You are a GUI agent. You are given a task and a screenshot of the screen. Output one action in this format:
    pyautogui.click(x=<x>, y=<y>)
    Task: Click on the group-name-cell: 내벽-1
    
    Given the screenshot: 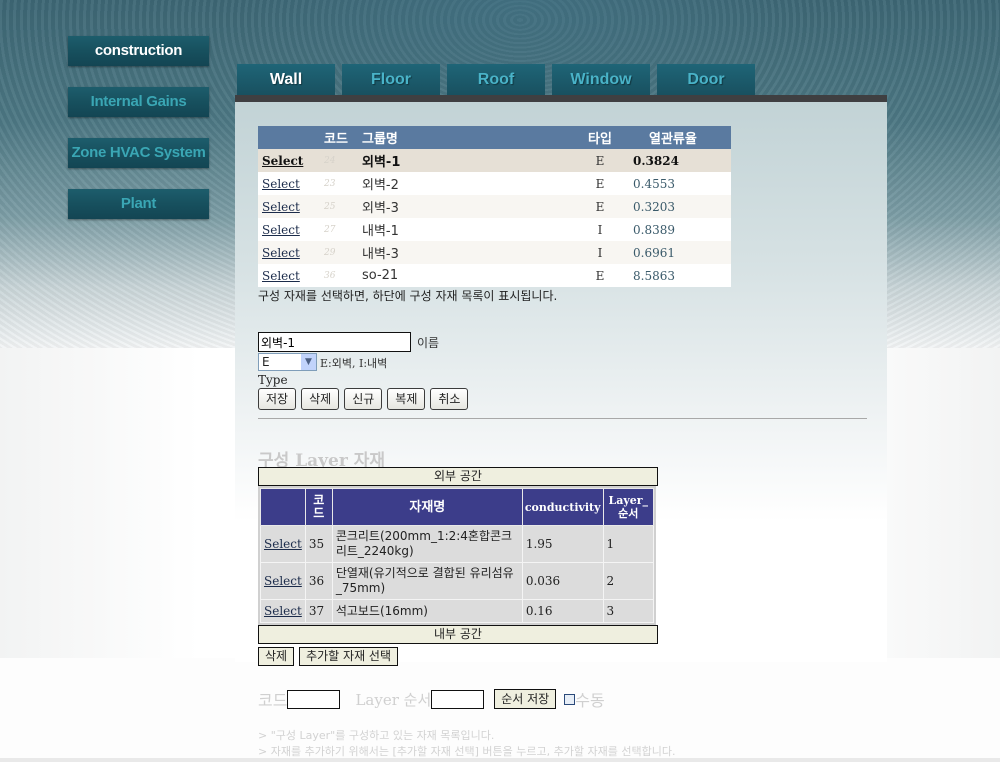 What is the action you would take?
    pyautogui.click(x=464, y=229)
    